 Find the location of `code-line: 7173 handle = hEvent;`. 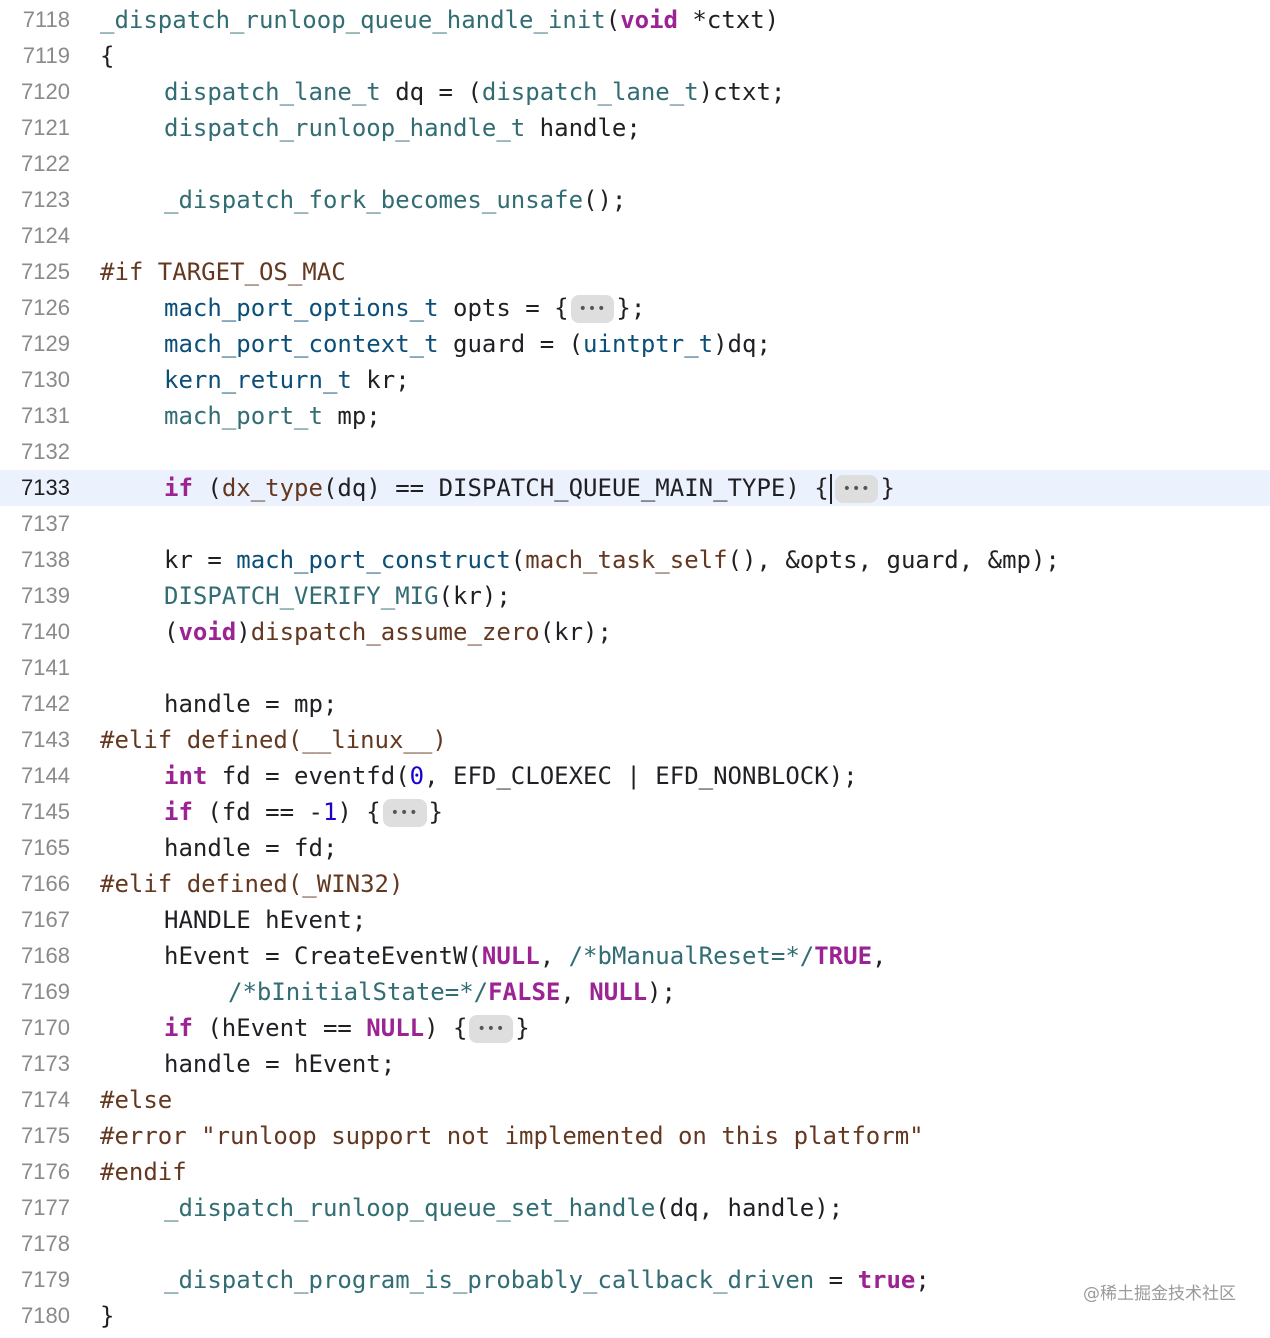

code-line: 7173 handle = hEvent; is located at coordinates (635, 1064).